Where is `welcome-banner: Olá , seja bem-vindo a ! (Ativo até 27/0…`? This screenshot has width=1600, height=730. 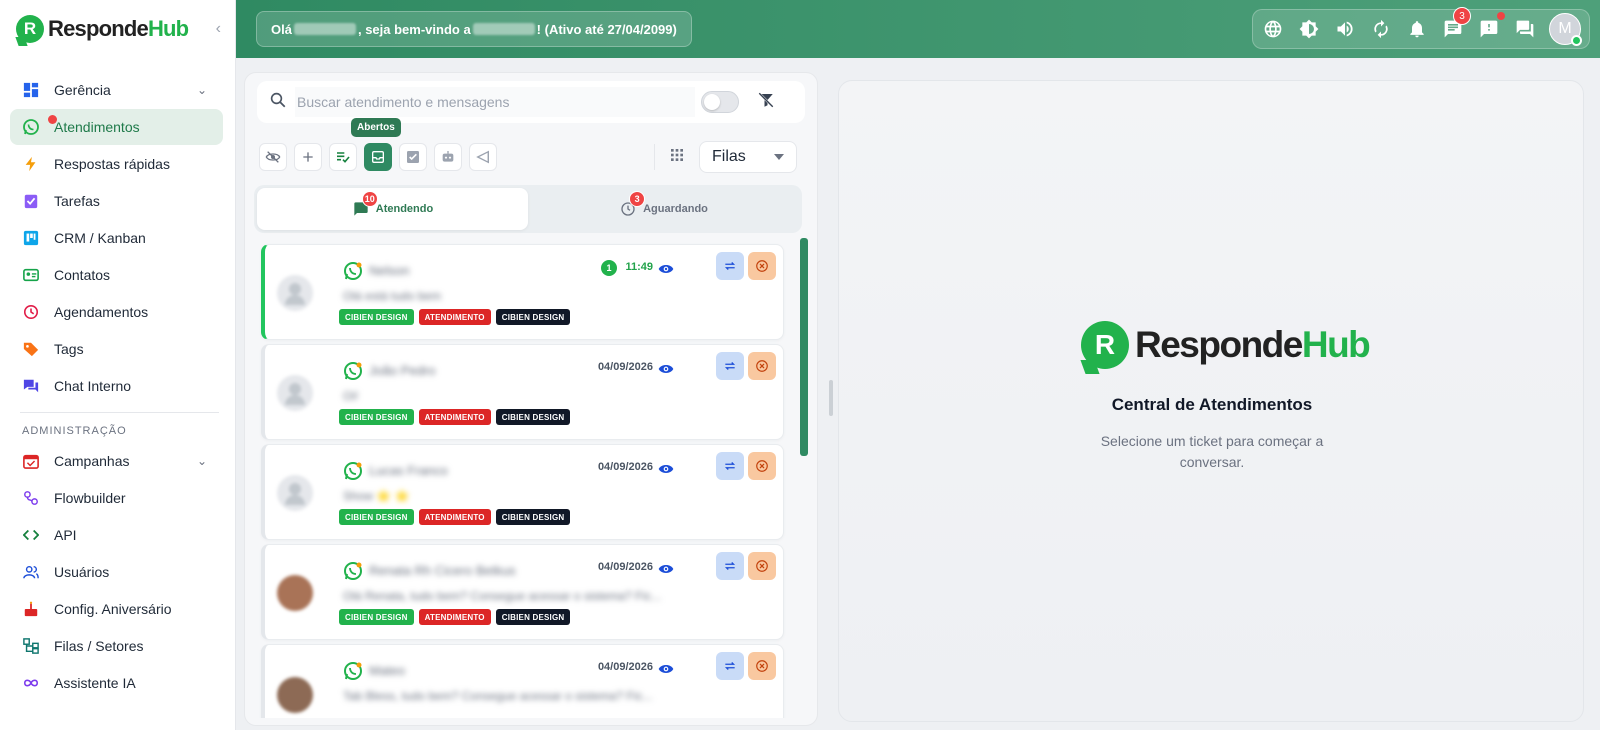 welcome-banner: Olá , seja bem-vindo a ! (Ativo até 27/0… is located at coordinates (474, 29).